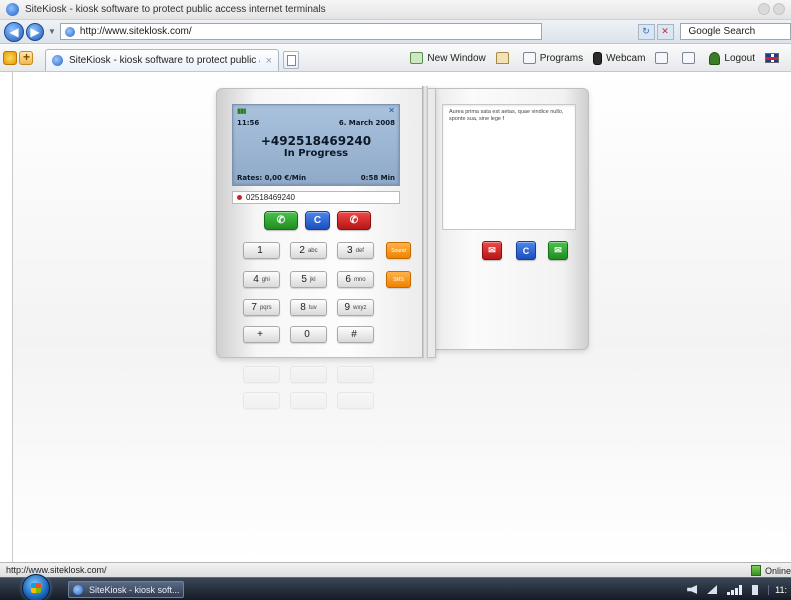 This screenshot has width=791, height=600. I want to click on speaker-icon, so click(692, 589).